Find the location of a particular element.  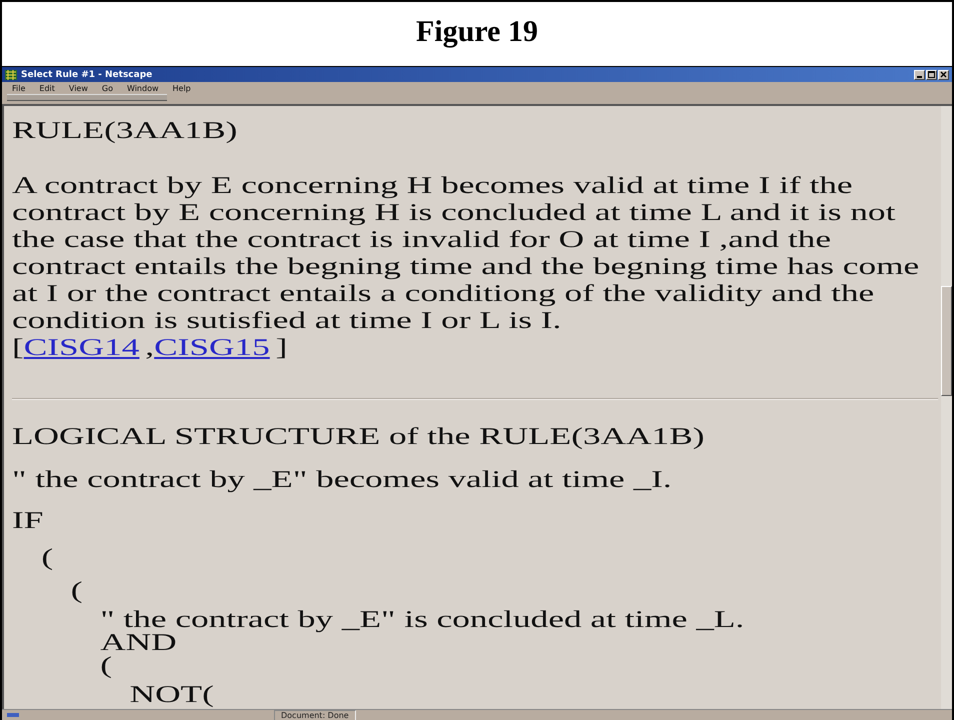

scroll-thumb is located at coordinates (946, 341).